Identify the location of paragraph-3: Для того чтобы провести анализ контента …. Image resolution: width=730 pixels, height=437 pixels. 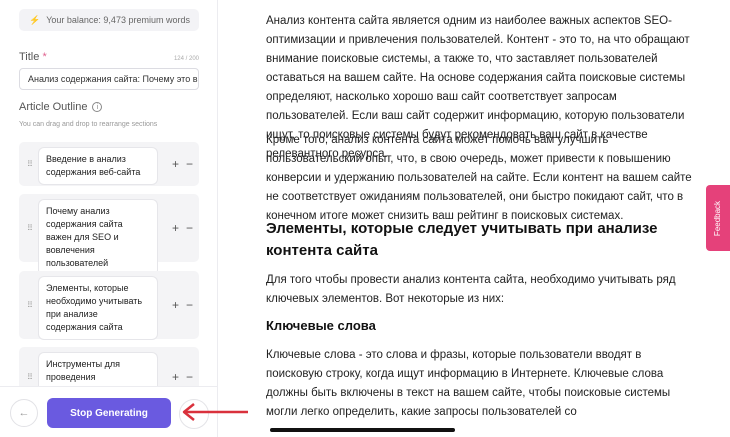
(471, 289).